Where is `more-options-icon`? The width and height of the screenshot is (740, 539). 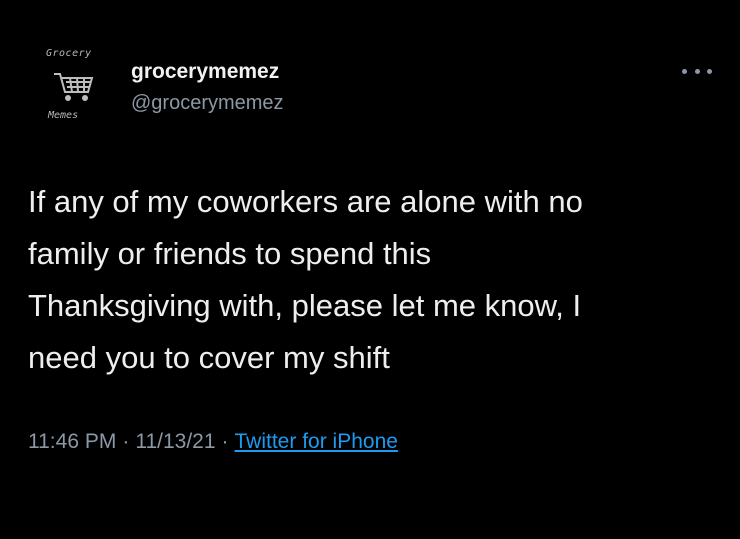
more-options-icon is located at coordinates (697, 71).